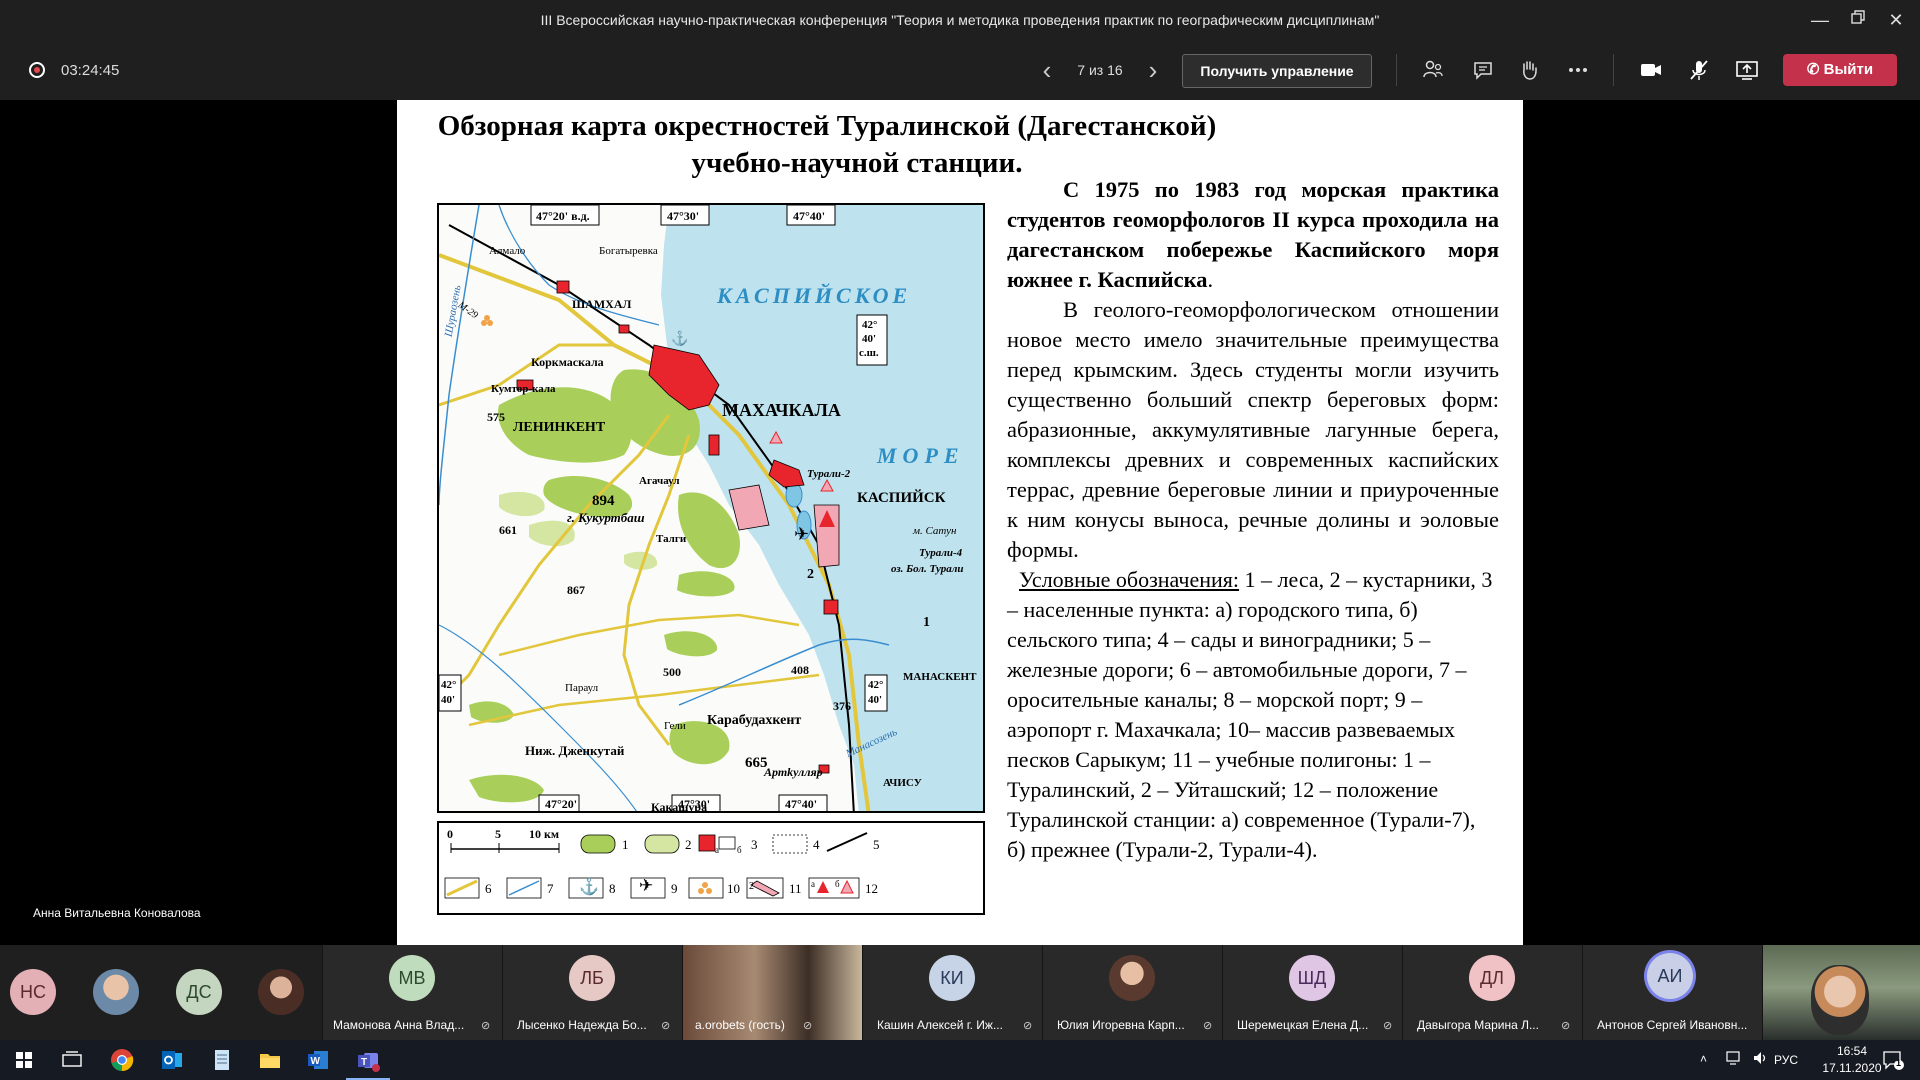  I want to click on height-label: 376, so click(842, 706).